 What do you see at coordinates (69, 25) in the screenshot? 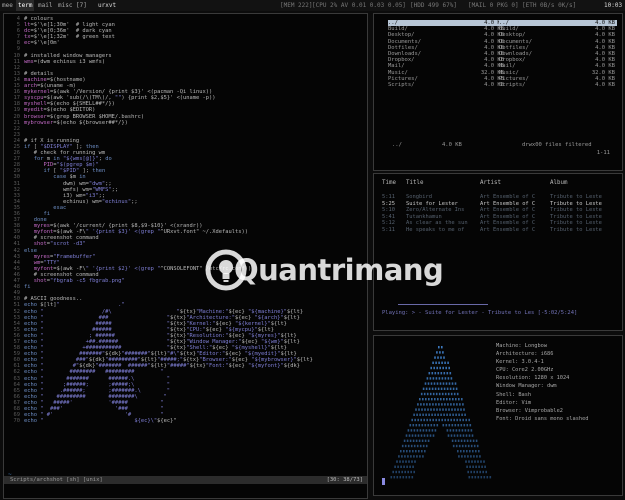
I see `line-code: lt=$'\e[1;30m' # light cyan` at bounding box center [69, 25].